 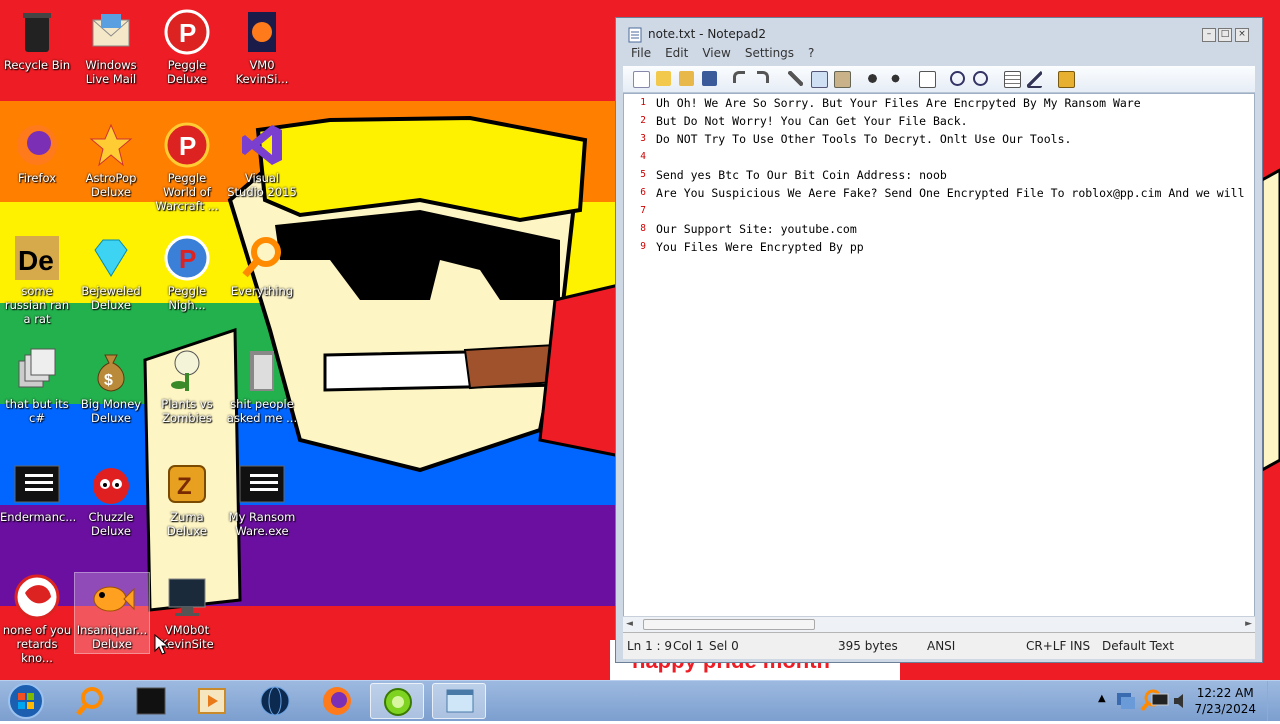 I want to click on maximize-button: □, so click(x=1225, y=35).